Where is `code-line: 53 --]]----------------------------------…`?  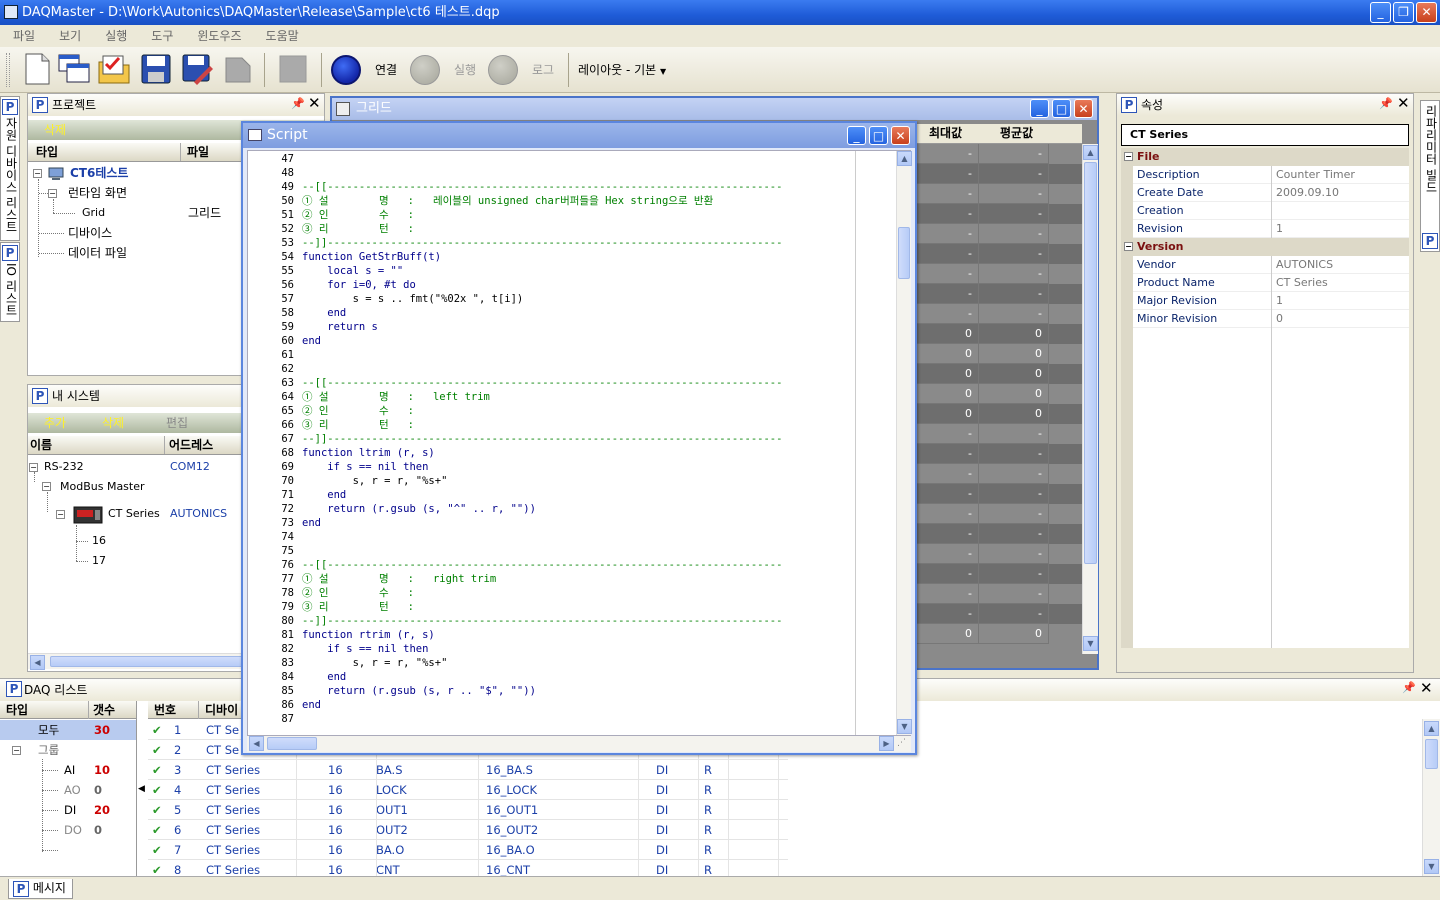
code-line: 53 --]]----------------------------------… is located at coordinates (568, 243).